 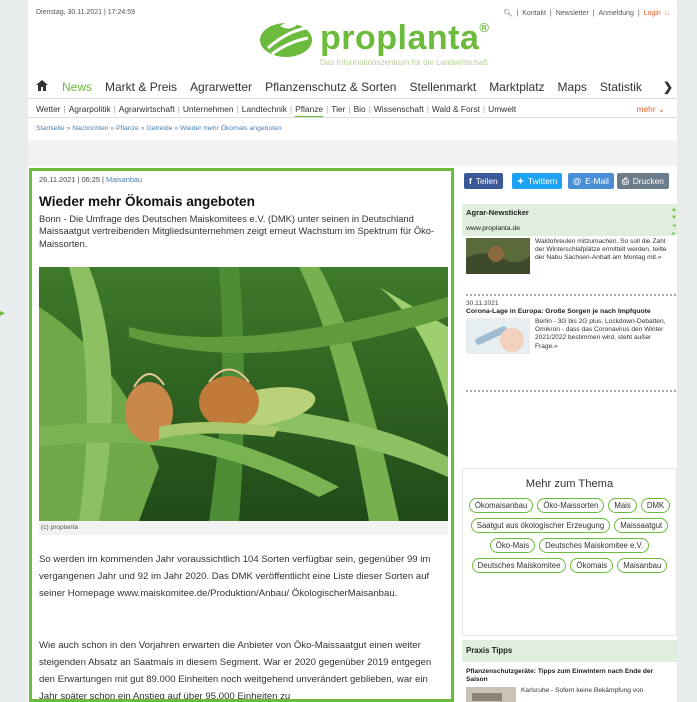 I want to click on logo-reg: ®, so click(x=484, y=27).